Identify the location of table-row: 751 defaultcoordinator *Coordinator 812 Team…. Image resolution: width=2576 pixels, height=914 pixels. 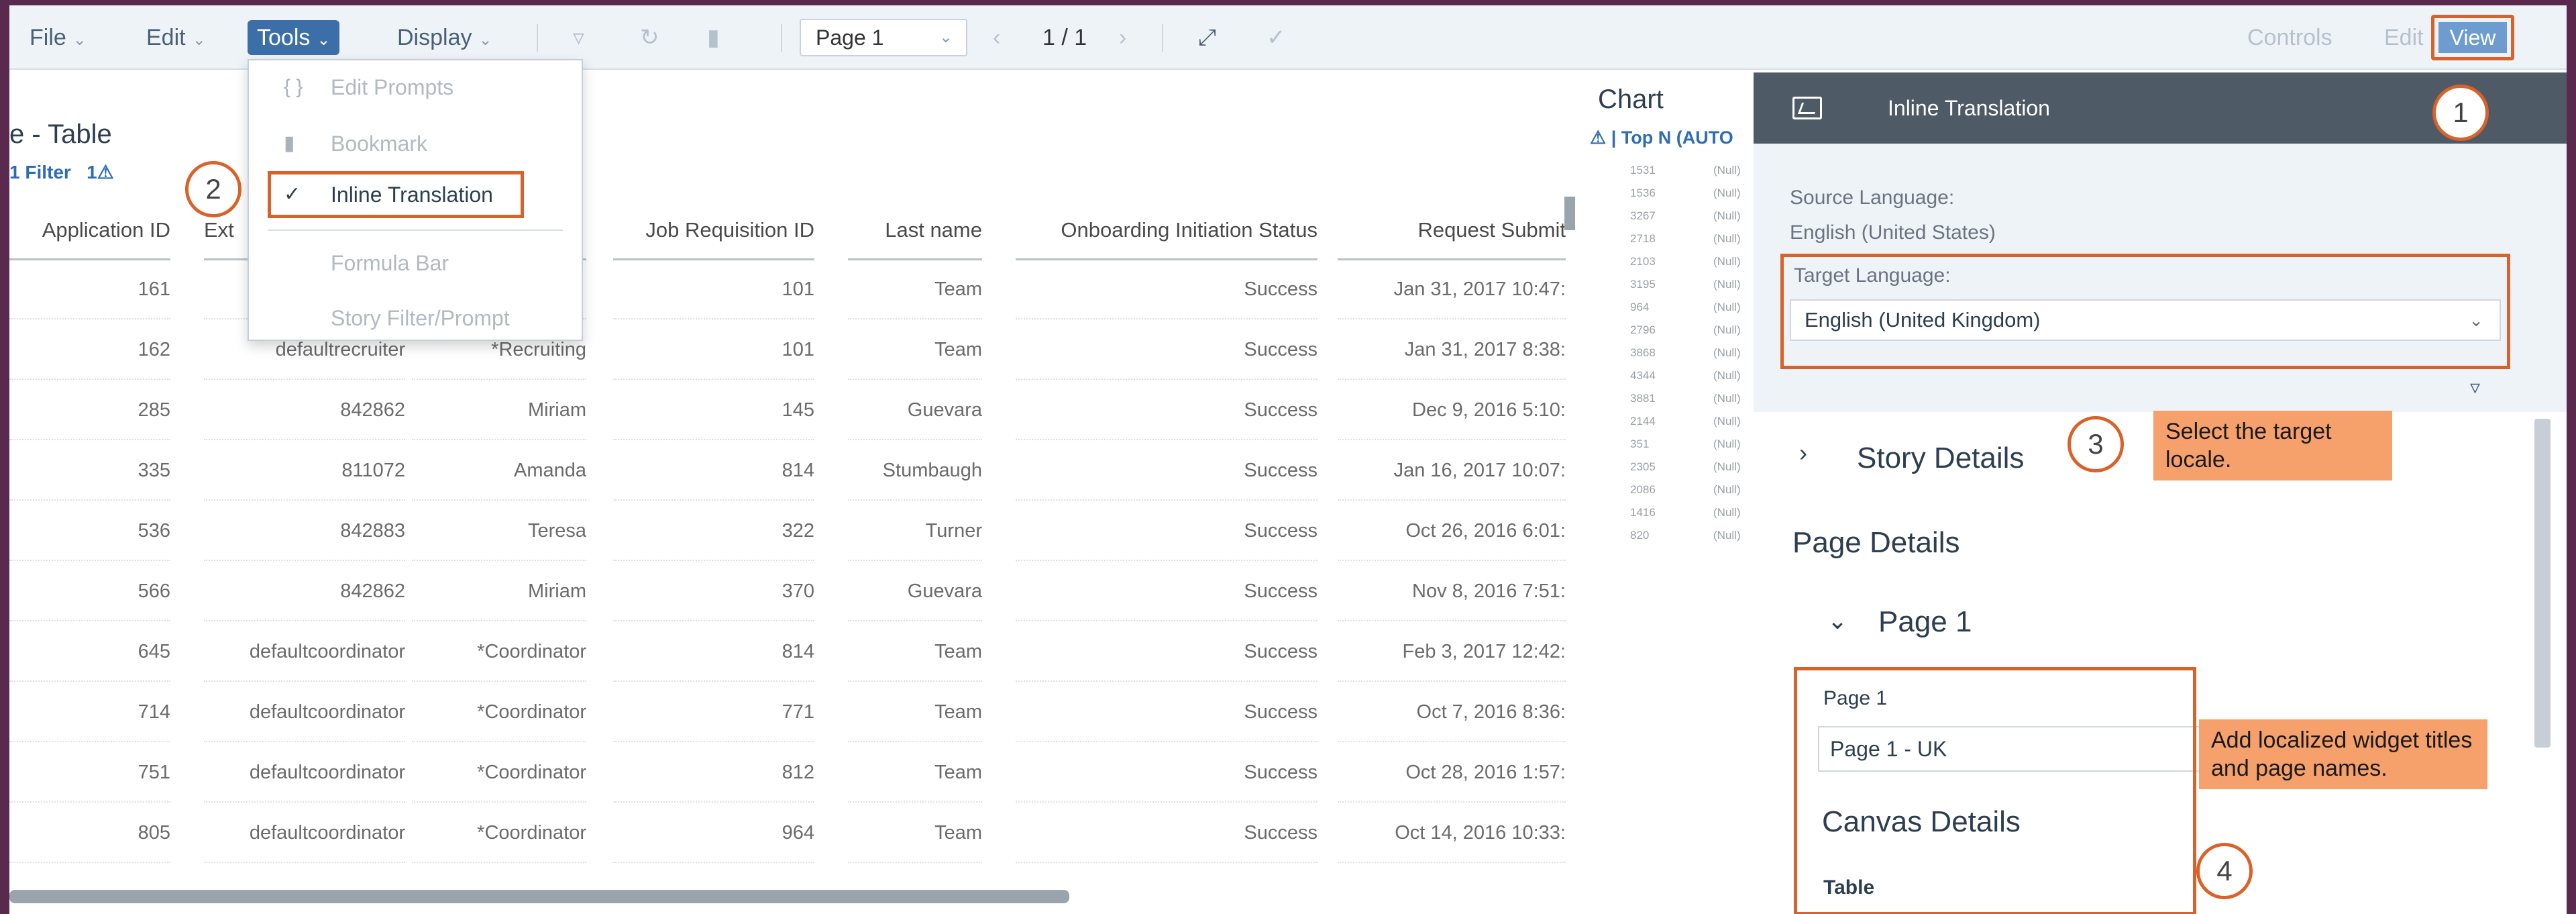
(787, 772).